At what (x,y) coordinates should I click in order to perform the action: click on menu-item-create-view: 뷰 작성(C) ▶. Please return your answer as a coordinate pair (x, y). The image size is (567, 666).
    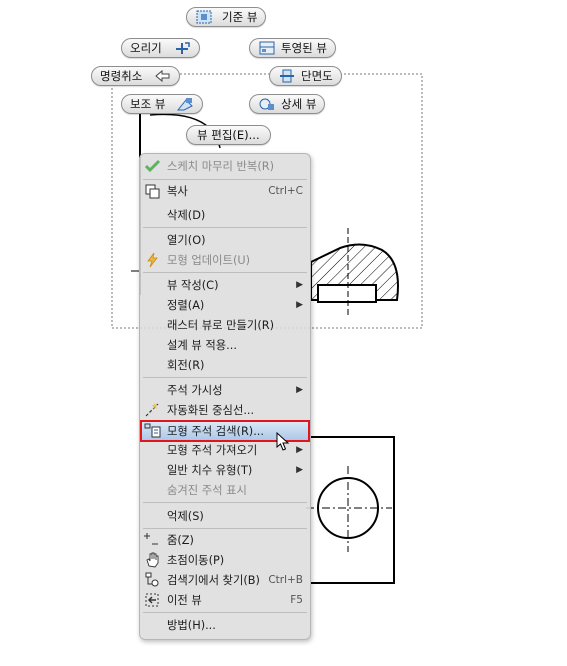
    Looking at the image, I should click on (225, 285).